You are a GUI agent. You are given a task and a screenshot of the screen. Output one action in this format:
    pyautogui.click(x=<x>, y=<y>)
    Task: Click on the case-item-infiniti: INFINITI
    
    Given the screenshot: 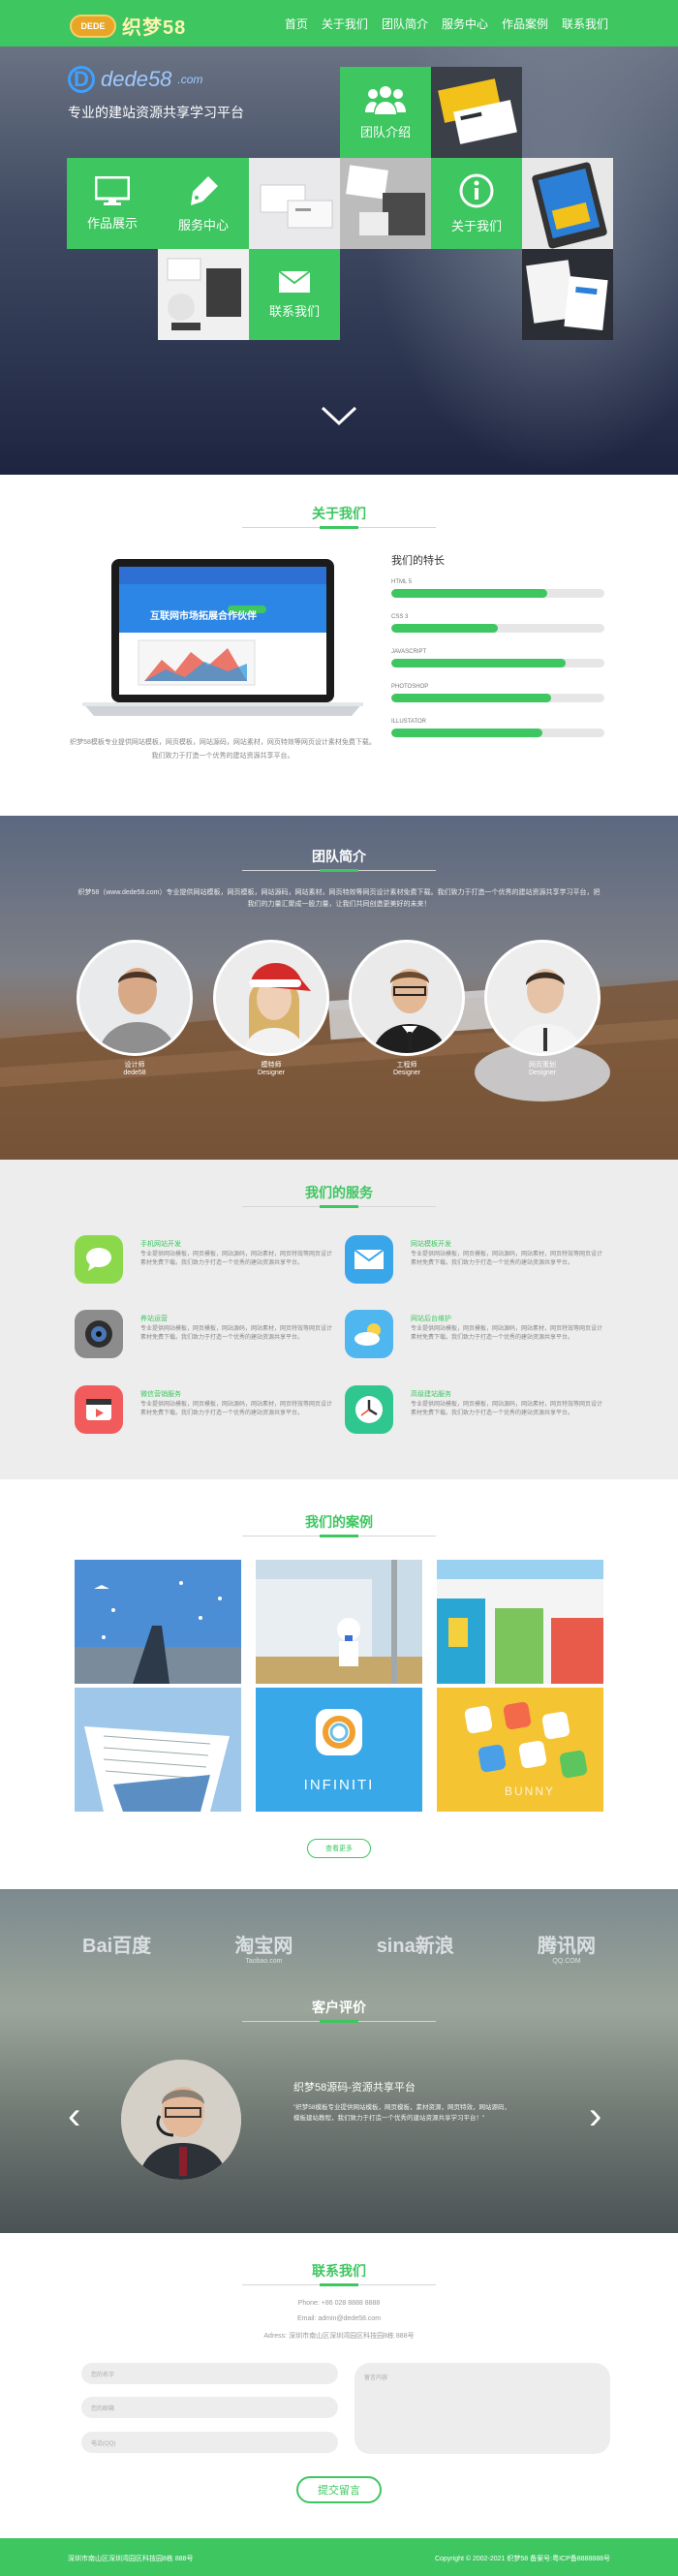 What is the action you would take?
    pyautogui.click(x=339, y=1750)
    